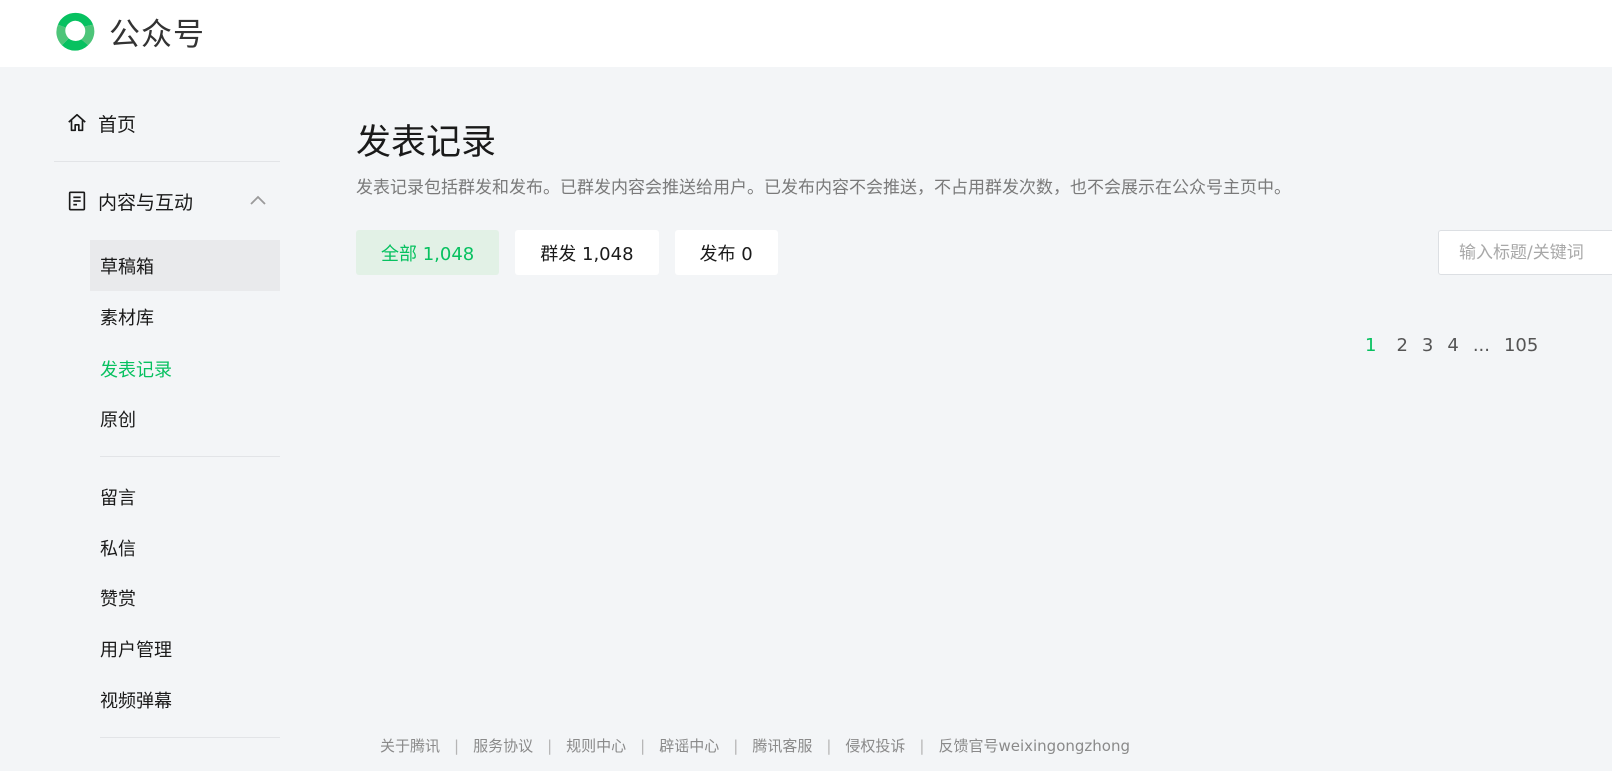 Image resolution: width=1612 pixels, height=771 pixels. I want to click on sidebar-group-content: 内容与互动, so click(167, 201).